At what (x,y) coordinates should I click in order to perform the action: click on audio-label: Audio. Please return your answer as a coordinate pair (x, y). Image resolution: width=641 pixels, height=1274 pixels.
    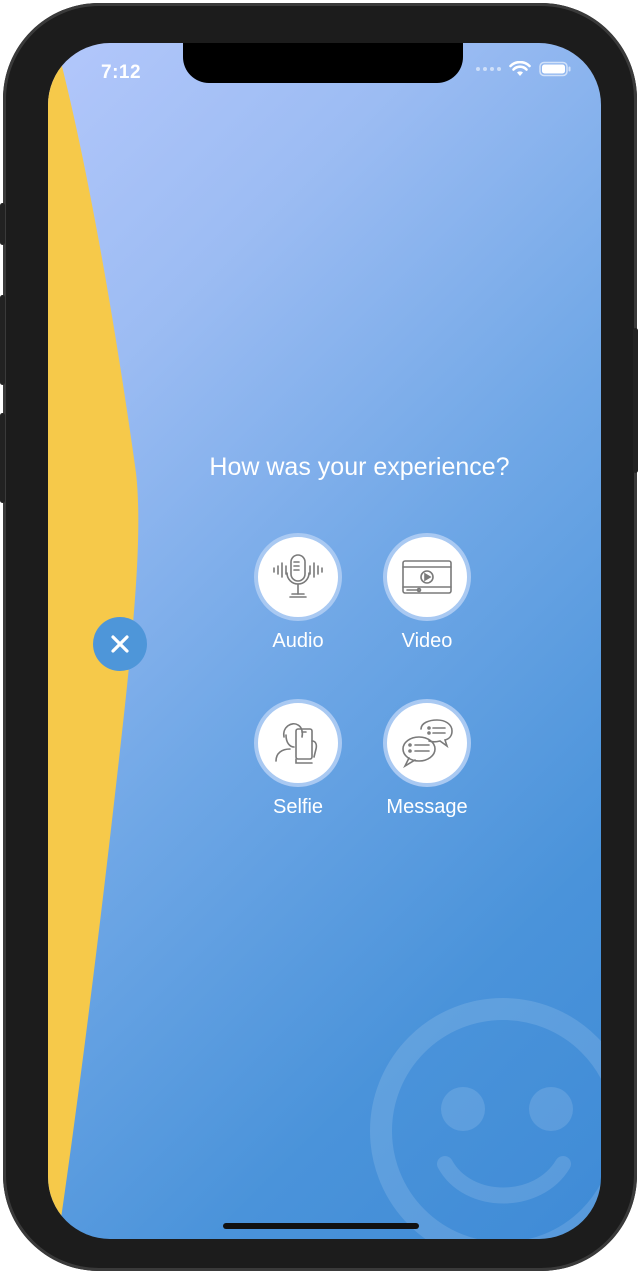
    Looking at the image, I should click on (298, 641).